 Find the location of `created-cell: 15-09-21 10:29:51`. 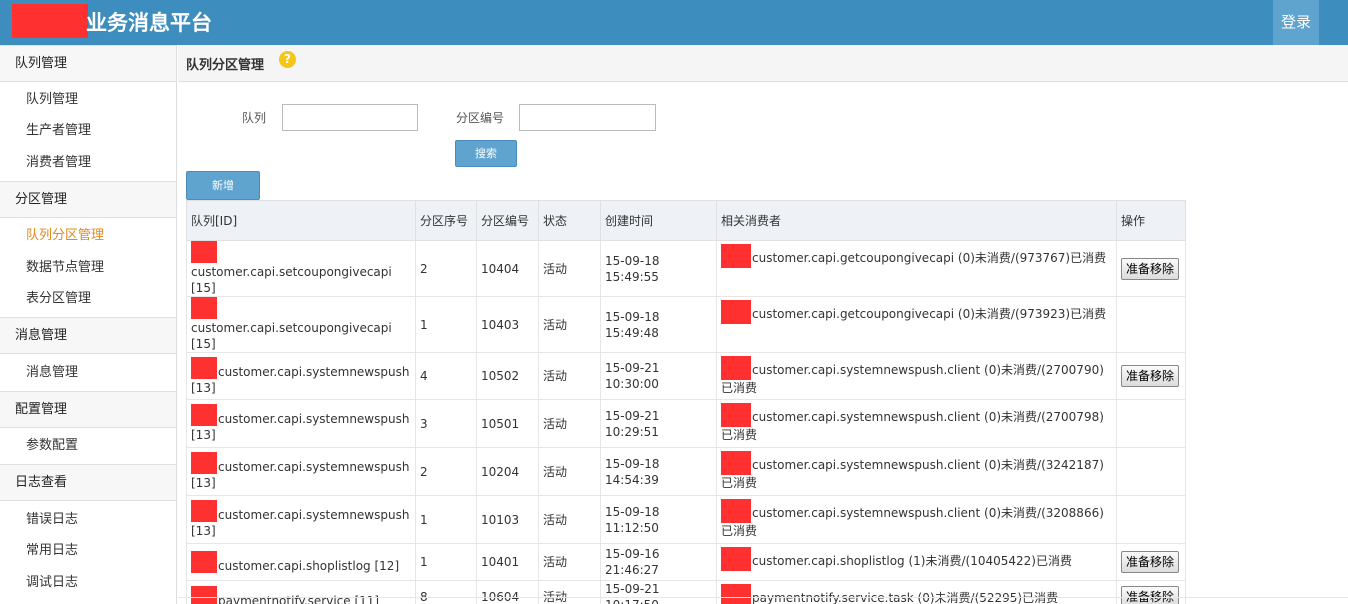

created-cell: 15-09-21 10:29:51 is located at coordinates (658, 423).